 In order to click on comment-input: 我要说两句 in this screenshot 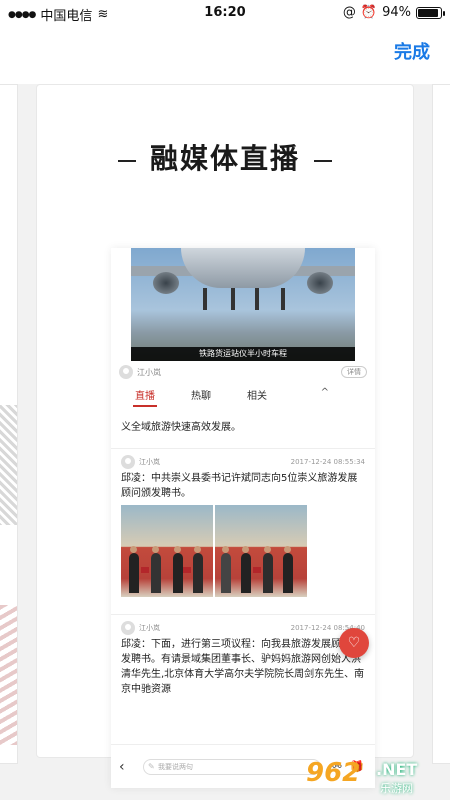, I will do `click(232, 766)`.